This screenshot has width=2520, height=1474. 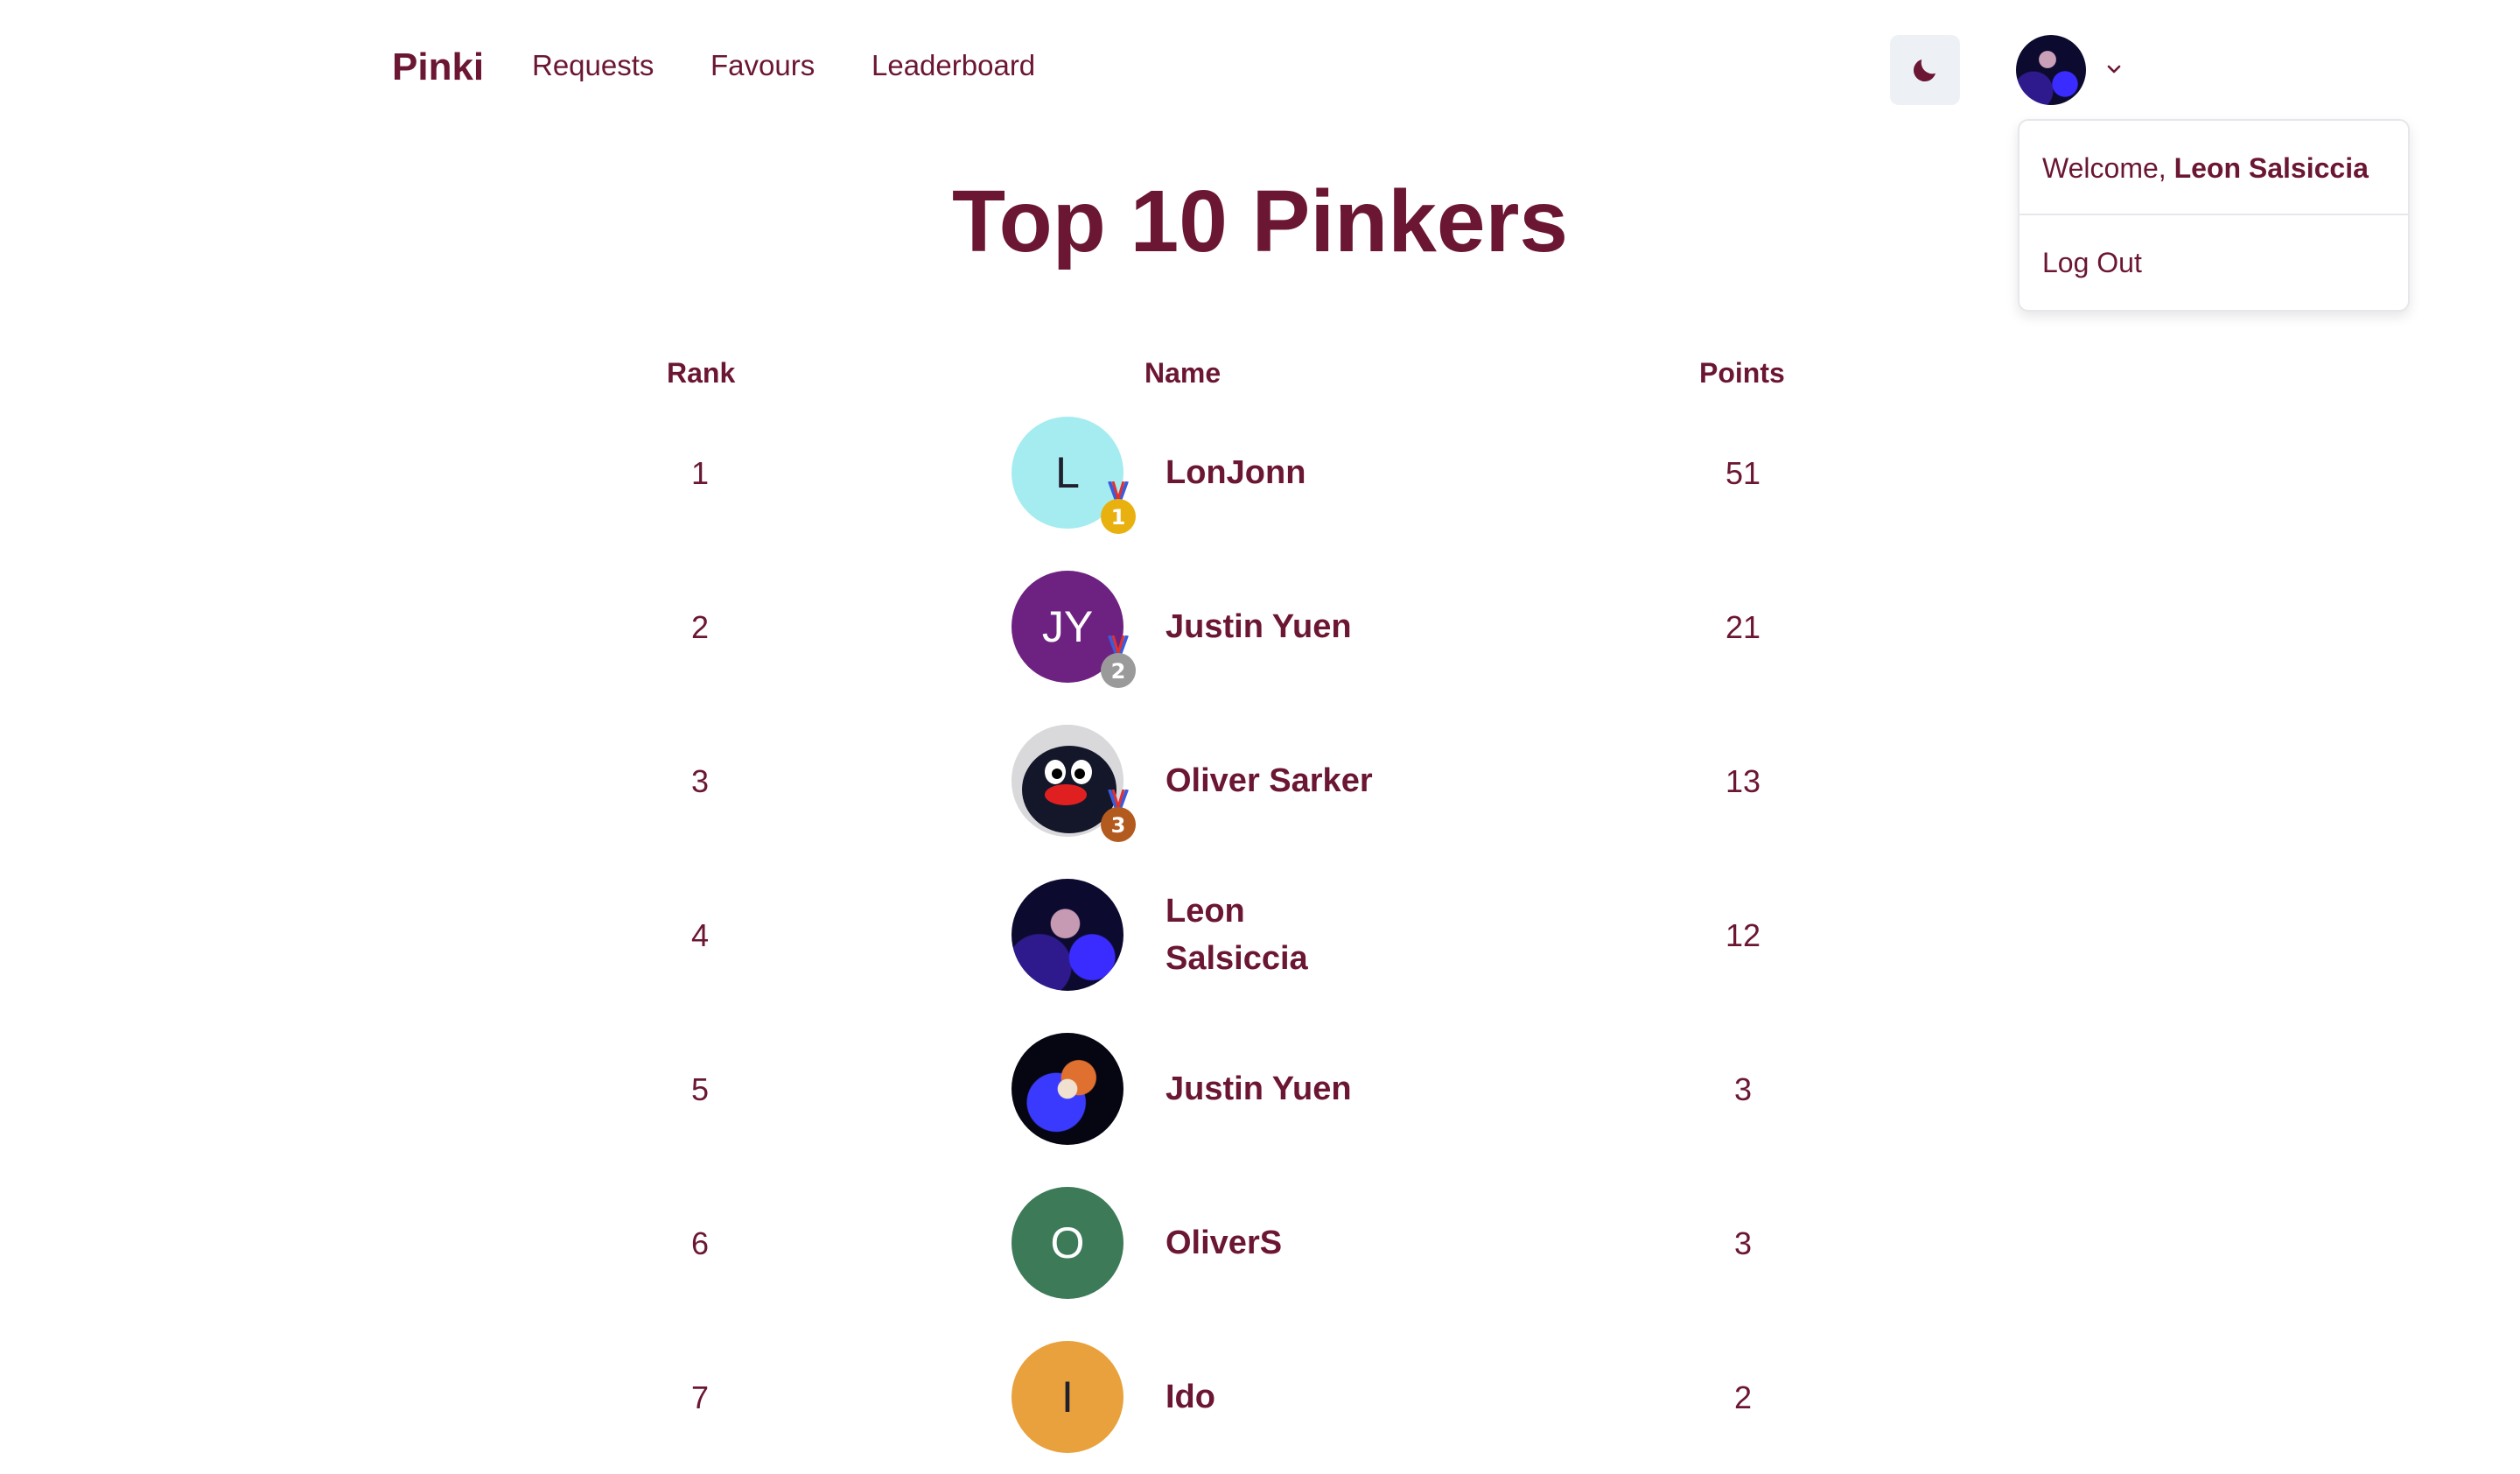 What do you see at coordinates (2051, 70) in the screenshot?
I see `user-avatar` at bounding box center [2051, 70].